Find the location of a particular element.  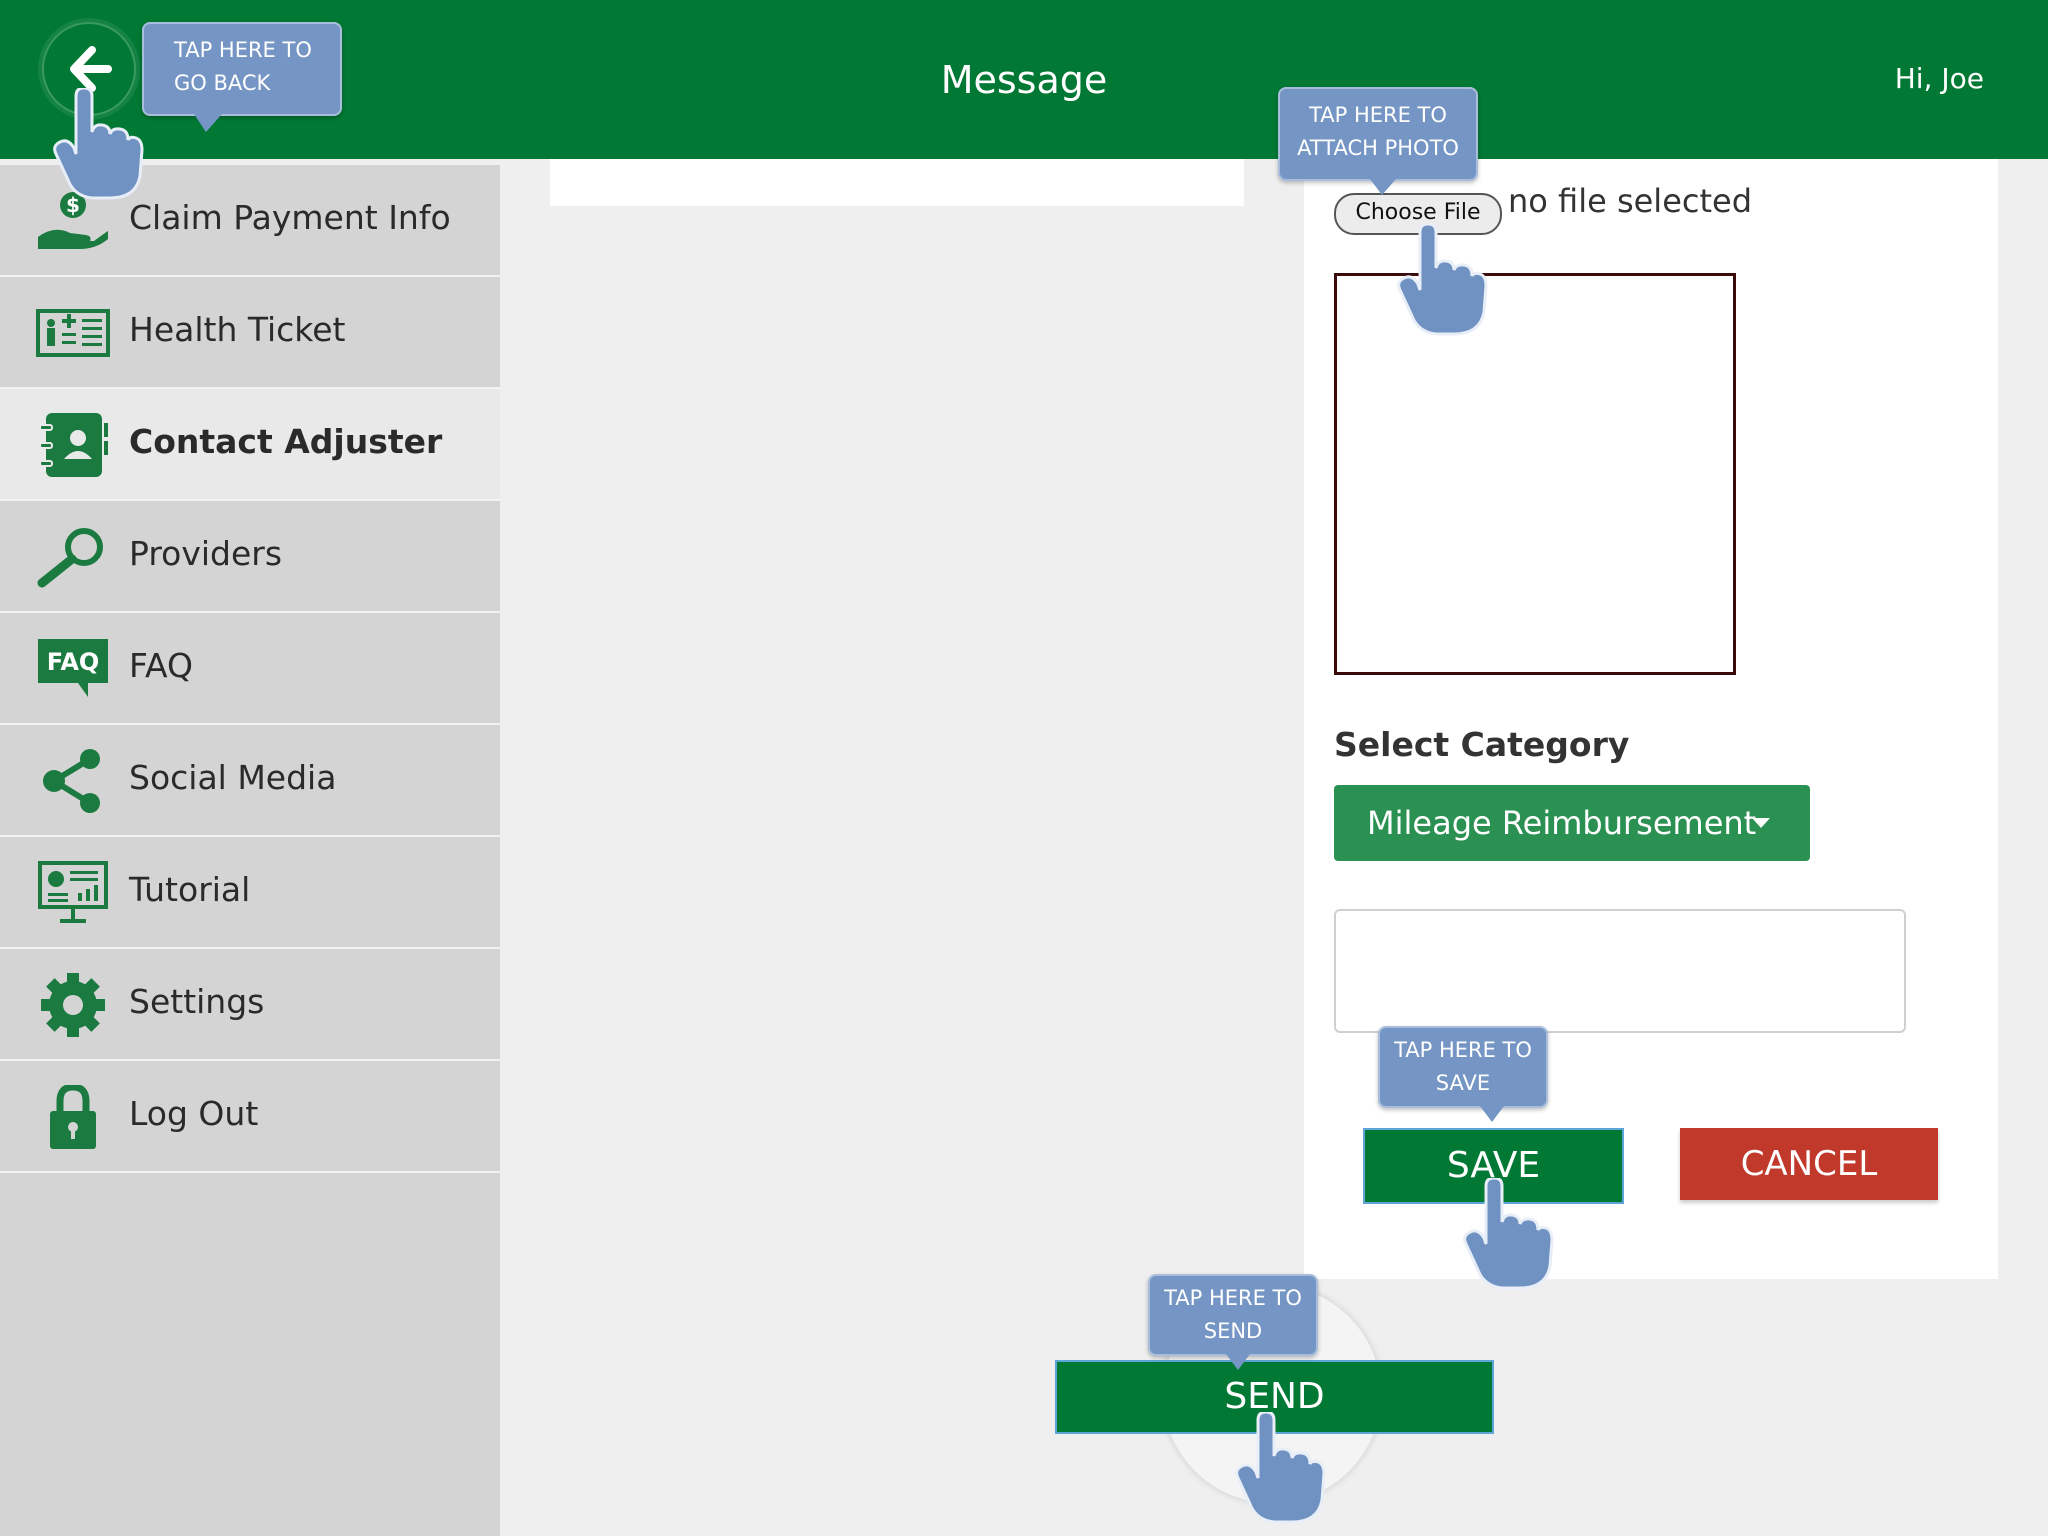

category-dropdown: Mileage Reimbursement is located at coordinates (1572, 823).